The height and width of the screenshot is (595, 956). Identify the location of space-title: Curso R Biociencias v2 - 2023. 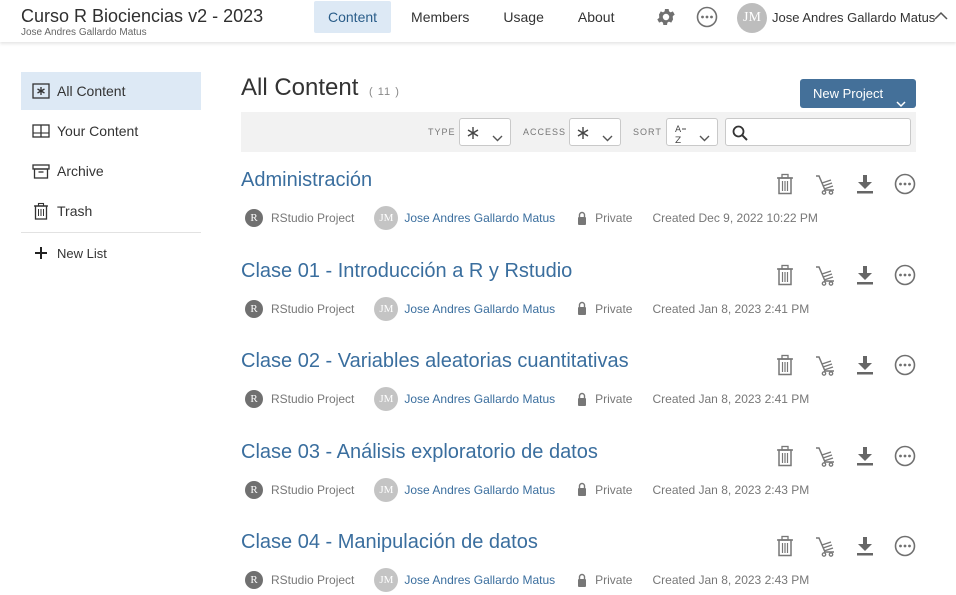
(142, 16).